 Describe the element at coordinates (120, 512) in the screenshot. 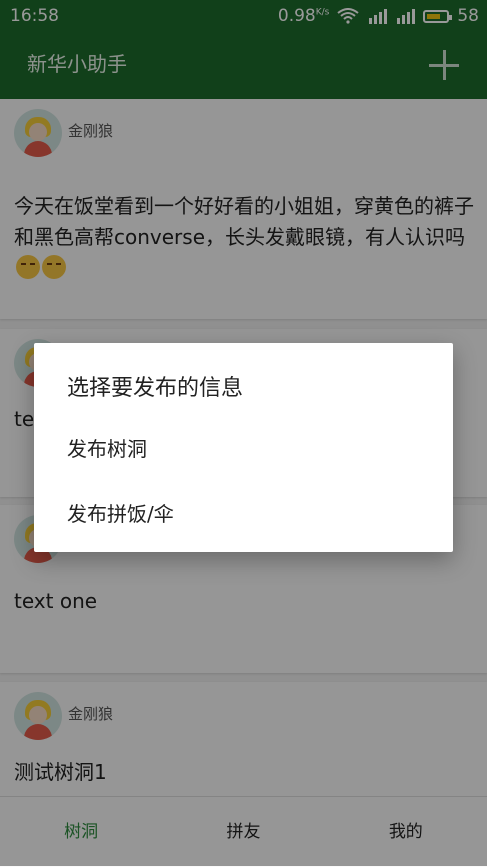

I see `publish-meal-umbrella-option: 发布拼饭/伞` at that location.